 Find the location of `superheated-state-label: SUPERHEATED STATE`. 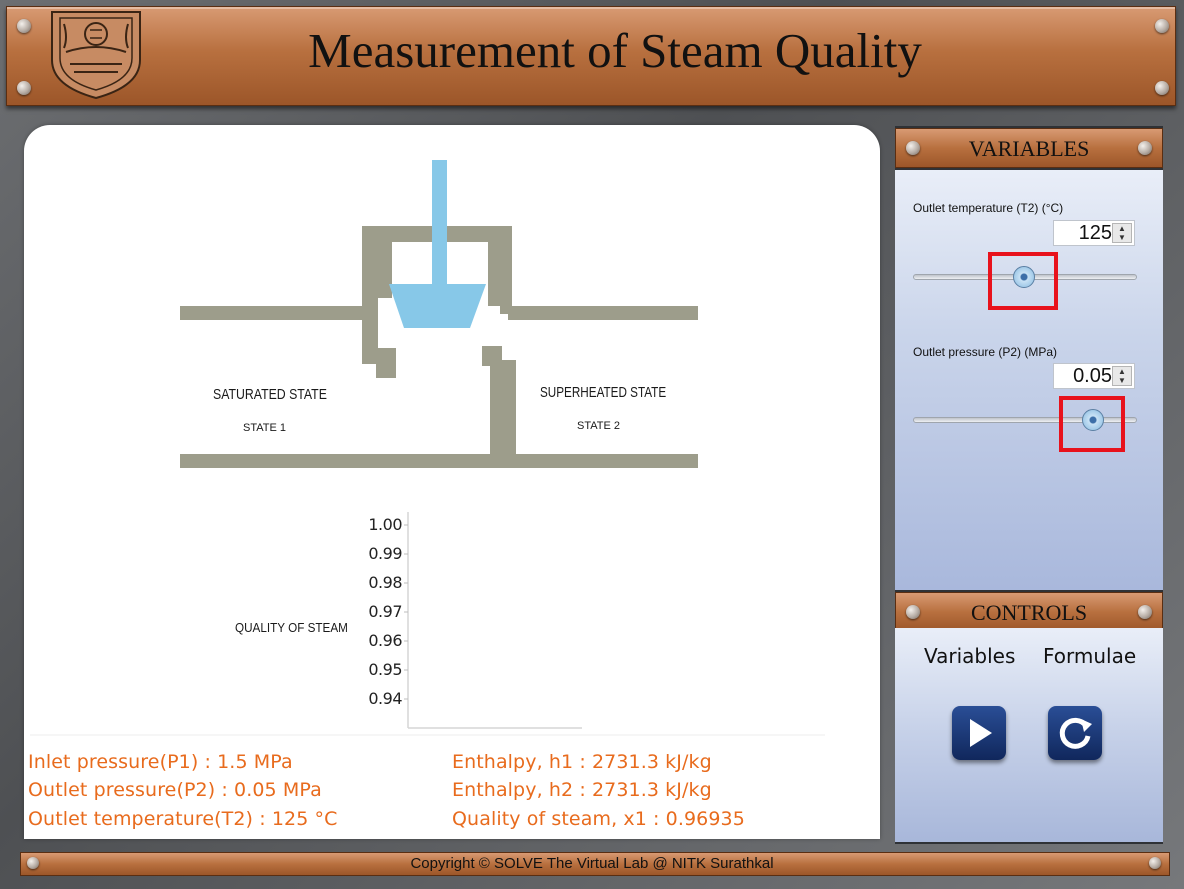

superheated-state-label: SUPERHEATED STATE is located at coordinates (603, 392).